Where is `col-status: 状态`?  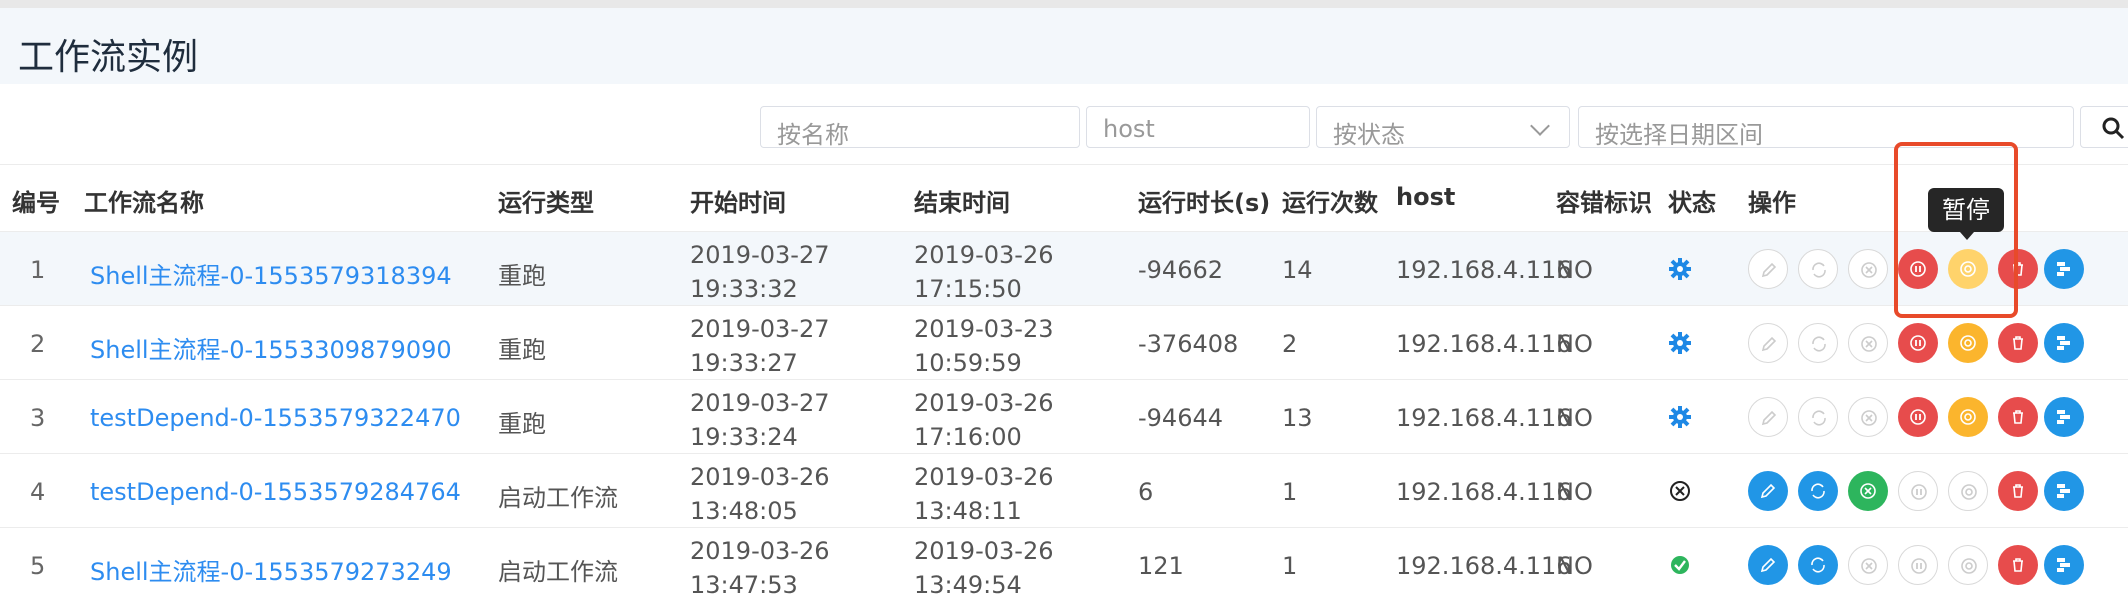
col-status: 状态 is located at coordinates (1692, 203).